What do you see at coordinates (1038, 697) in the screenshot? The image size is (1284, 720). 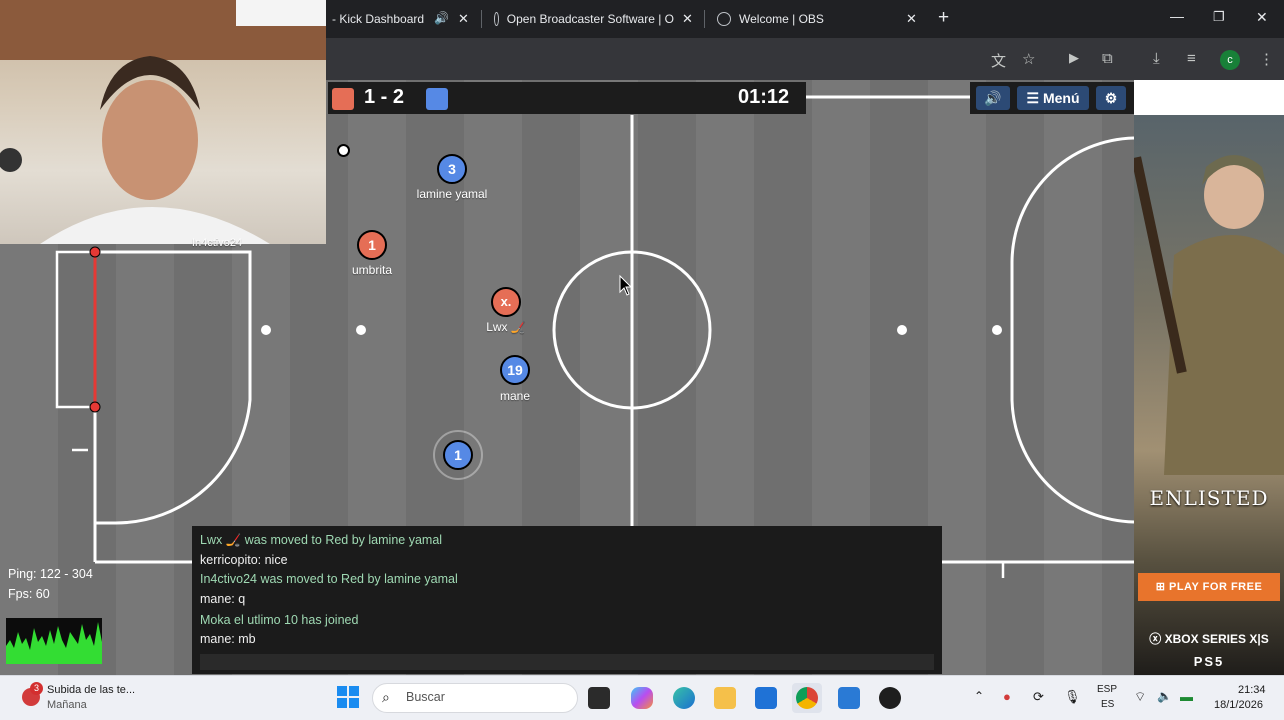 I see `tray-sync-icon: ⟳` at bounding box center [1038, 697].